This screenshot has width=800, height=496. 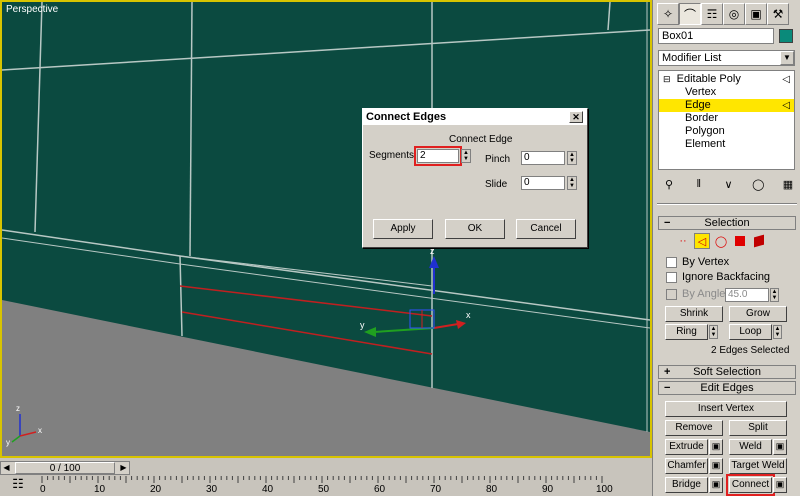 I want to click on pinch-spinner-icon: ▲ ▼, so click(x=572, y=158).